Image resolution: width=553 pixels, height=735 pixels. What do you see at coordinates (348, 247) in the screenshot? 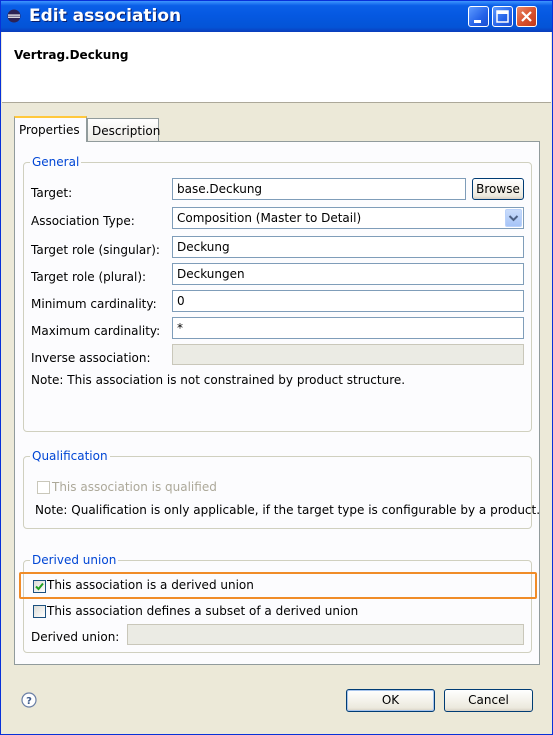
I see `role-singular-input: Deckung` at bounding box center [348, 247].